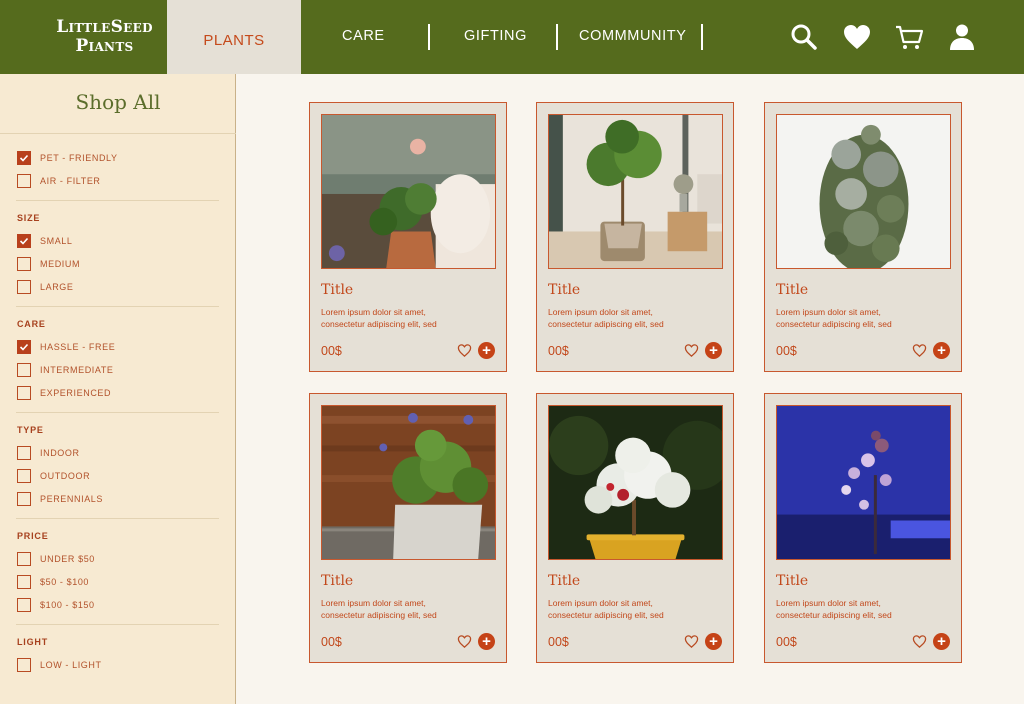  What do you see at coordinates (60, 264) in the screenshot?
I see `filter-label: MEDIUM` at bounding box center [60, 264].